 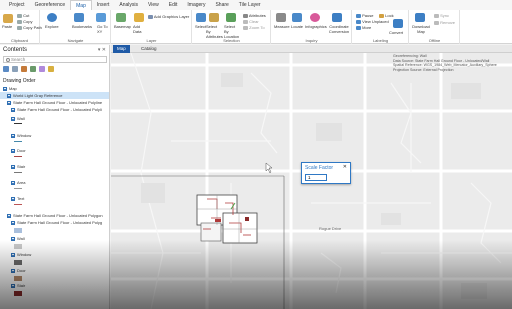 What do you see at coordinates (149, 49) in the screenshot?
I see `tab-catalog-view: Catalog` at bounding box center [149, 49].